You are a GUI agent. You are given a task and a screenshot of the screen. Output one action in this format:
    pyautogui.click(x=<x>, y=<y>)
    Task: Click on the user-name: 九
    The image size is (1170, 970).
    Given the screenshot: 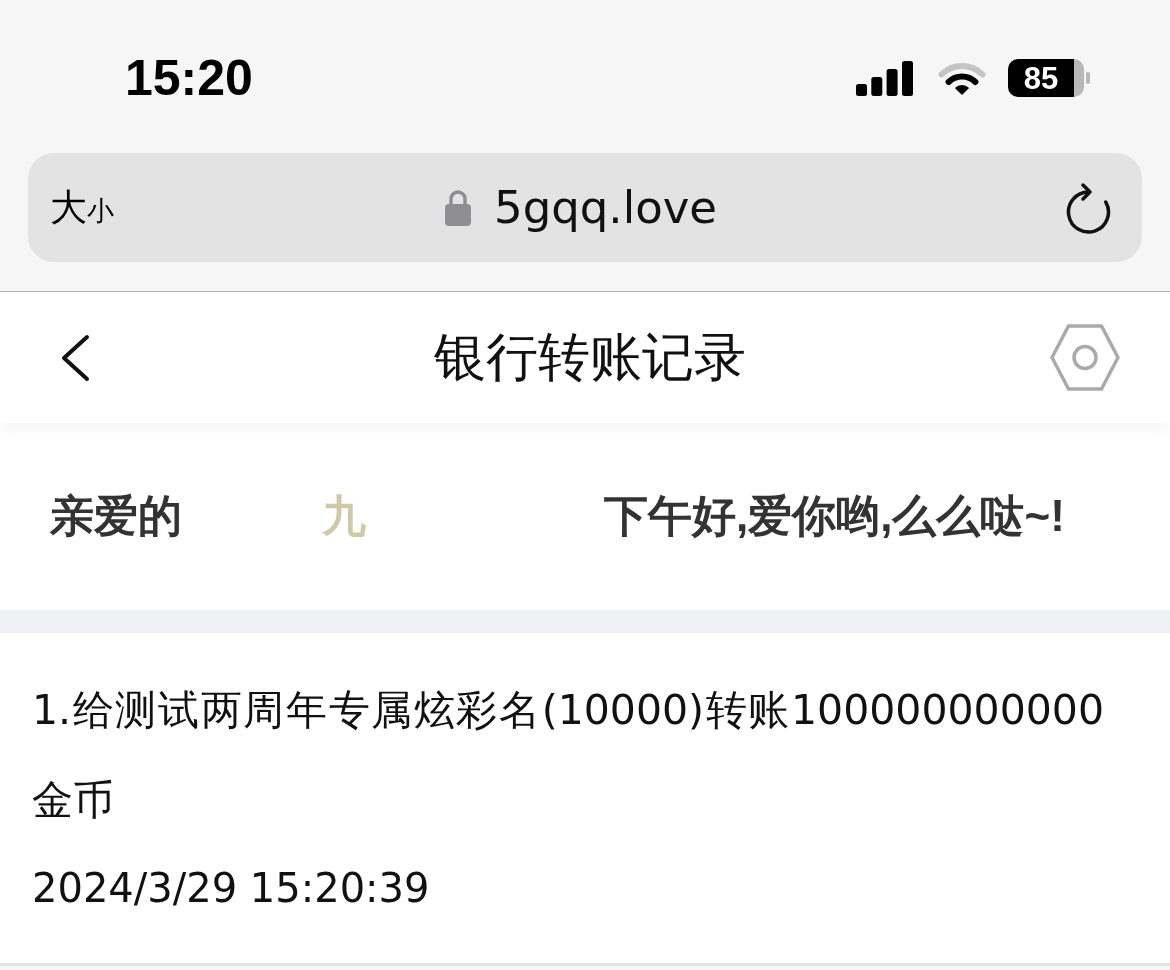 What is the action you would take?
    pyautogui.click(x=344, y=516)
    